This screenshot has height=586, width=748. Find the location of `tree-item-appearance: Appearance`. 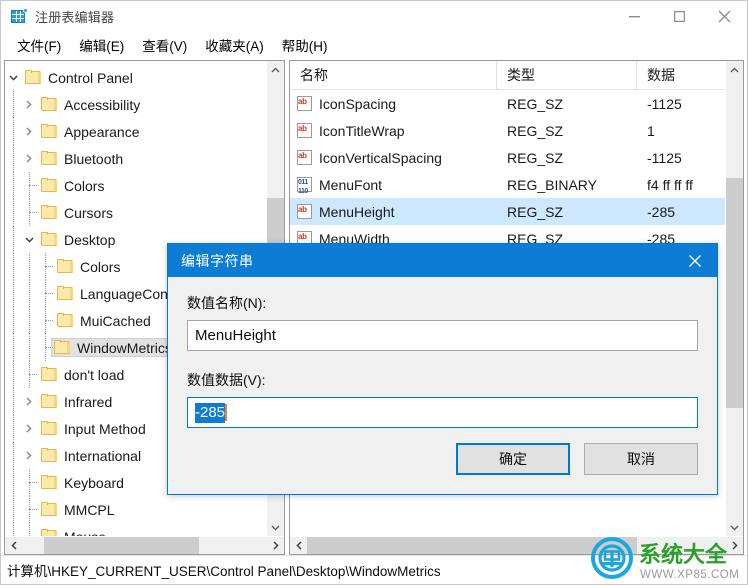

tree-item-appearance: Appearance is located at coordinates (135, 131).